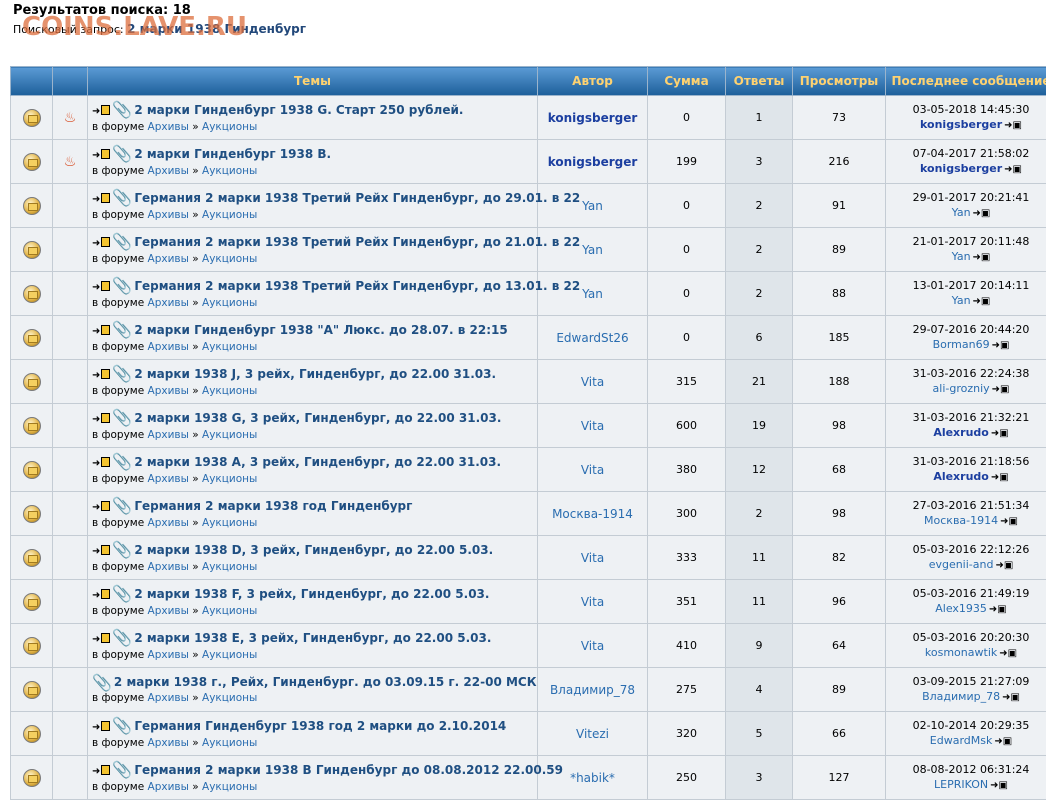 The width and height of the screenshot is (1046, 803). Describe the element at coordinates (961, 784) in the screenshot. I see `last-post-author-link: LEPRIKON` at that location.